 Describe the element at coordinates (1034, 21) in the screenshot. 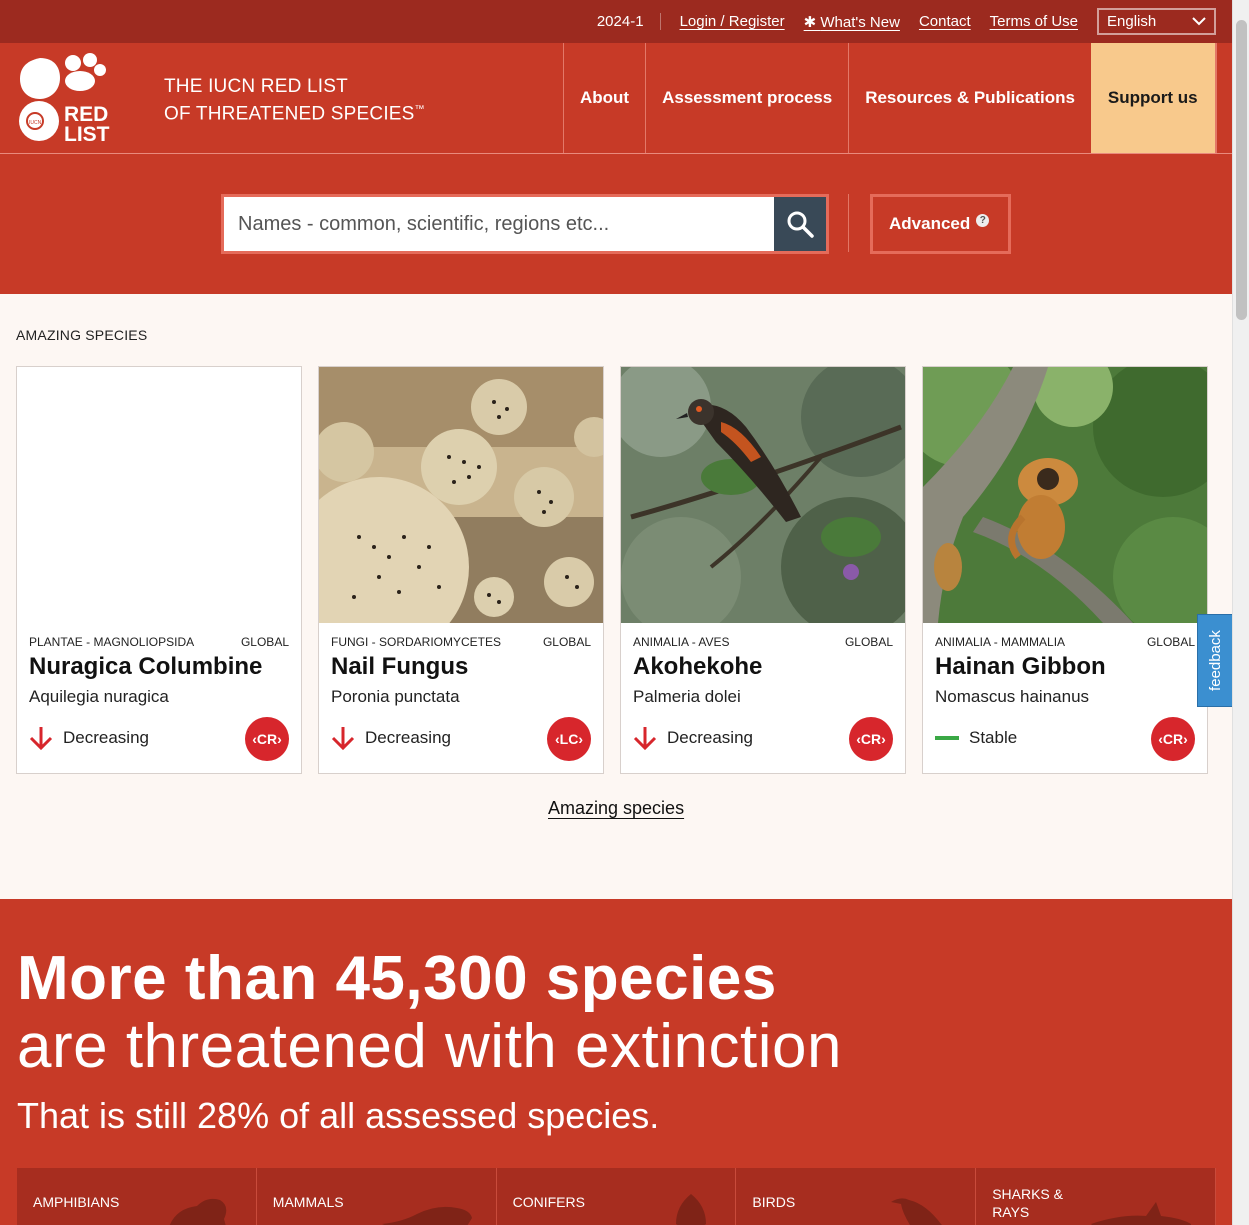

I see `terms-link: Terms of Use` at that location.